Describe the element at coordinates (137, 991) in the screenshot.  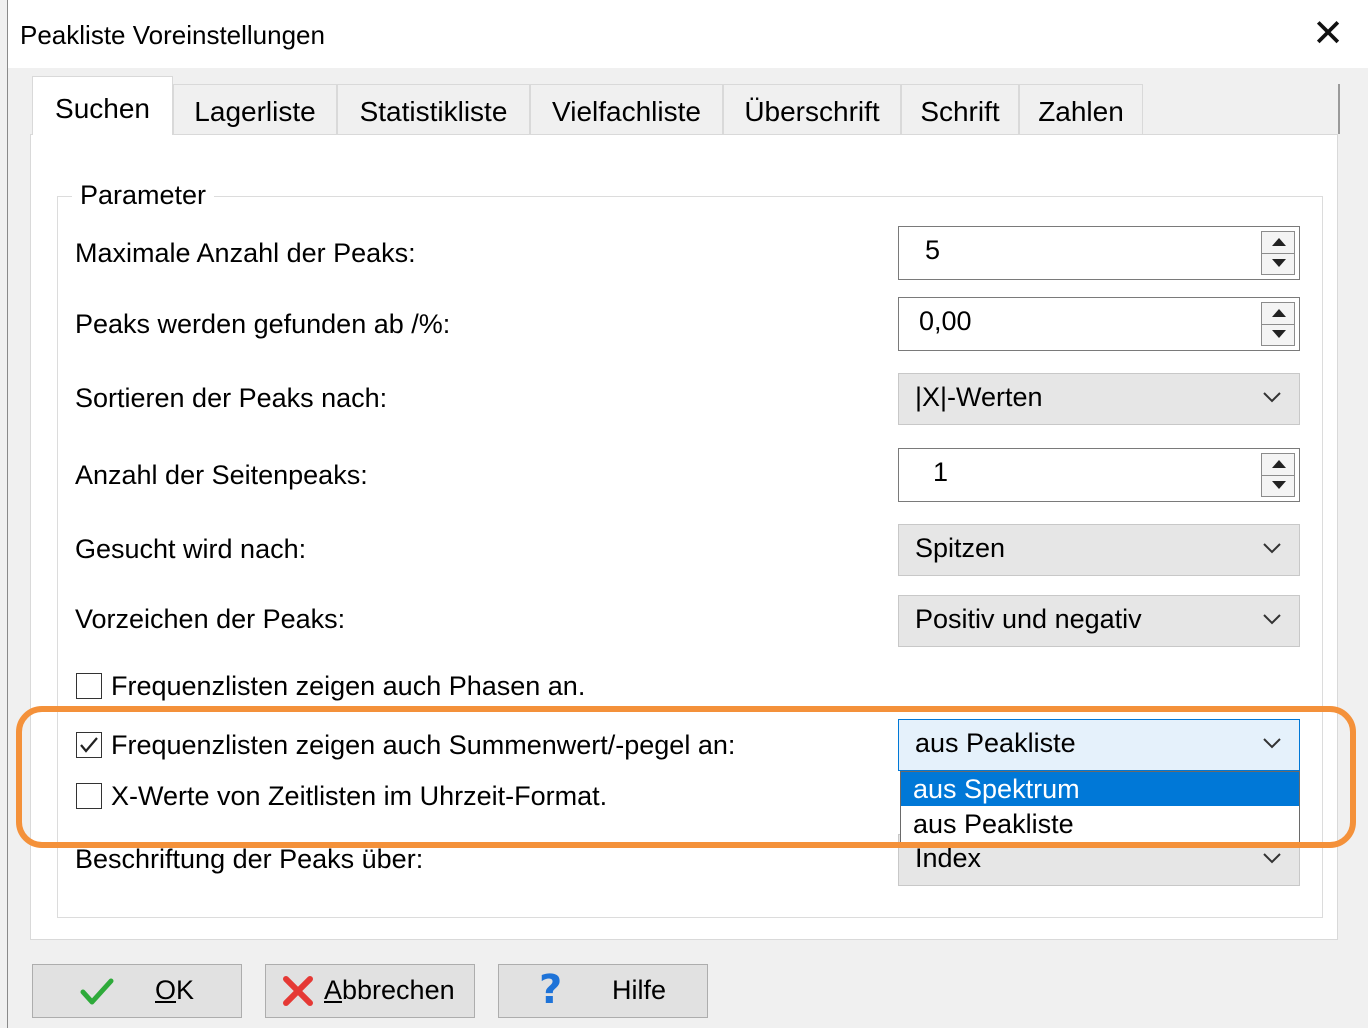
I see `ok-button: OK` at that location.